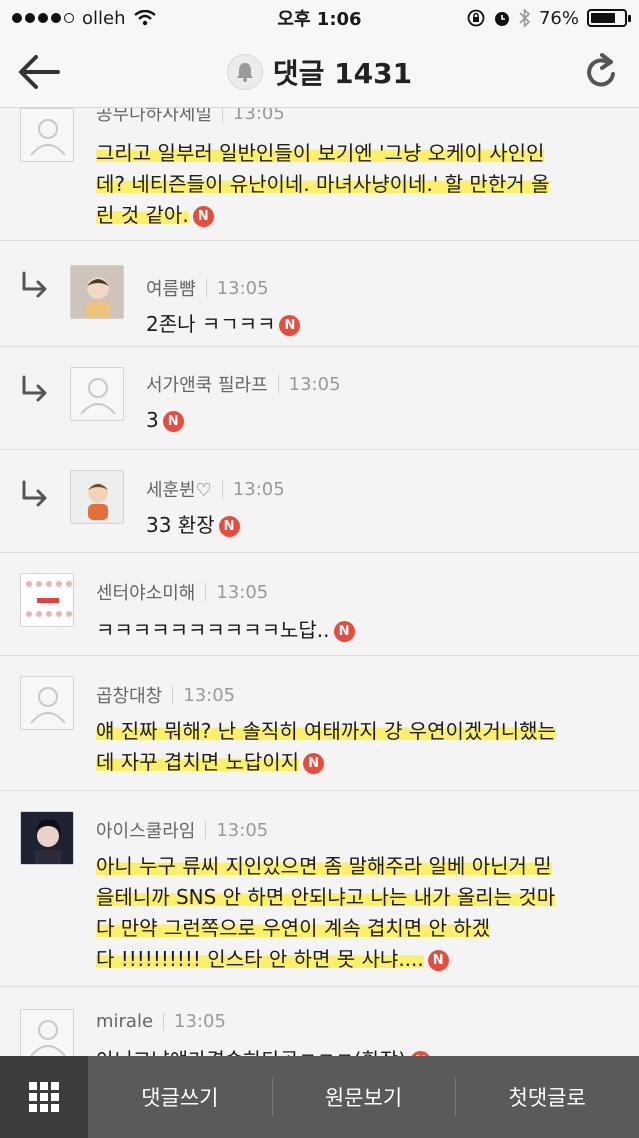  I want to click on comment-text: ㅋㅋㅋㅋㅋㅋㅋㅋㅋㅋ노답.. N, so click(225, 630).